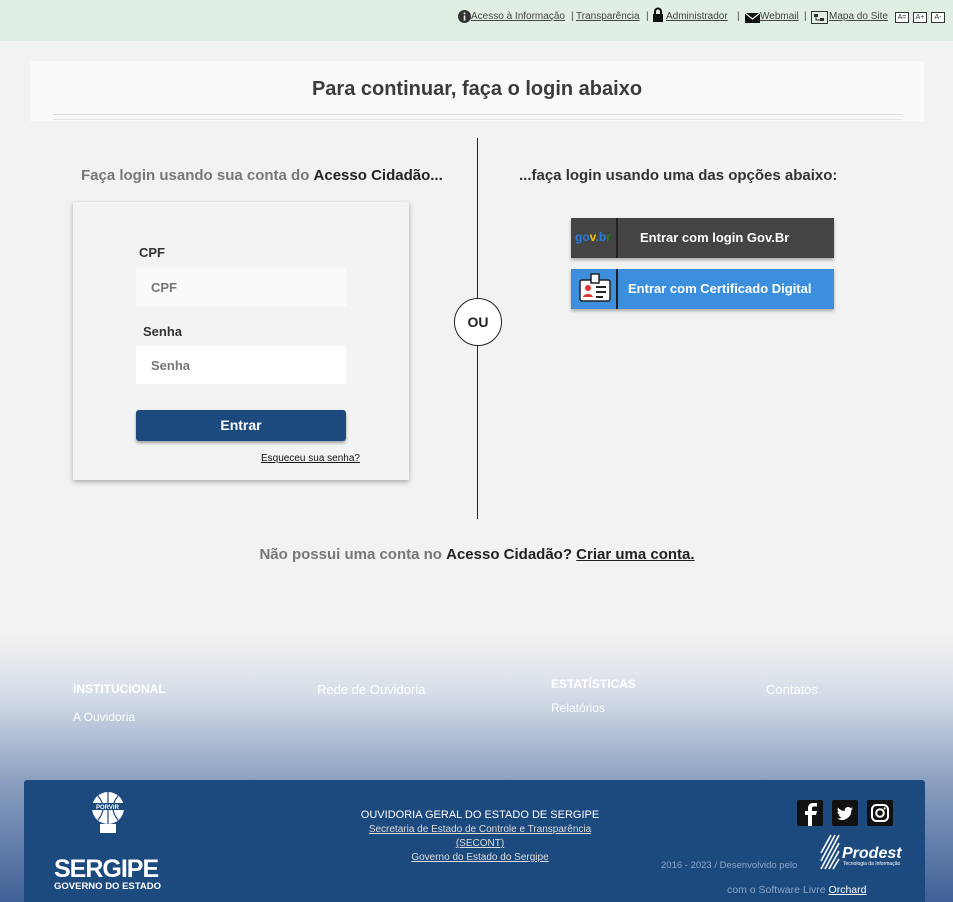 Image resolution: width=953 pixels, height=902 pixels. What do you see at coordinates (792, 689) in the screenshot?
I see `footer-contatos-link: Contatos` at bounding box center [792, 689].